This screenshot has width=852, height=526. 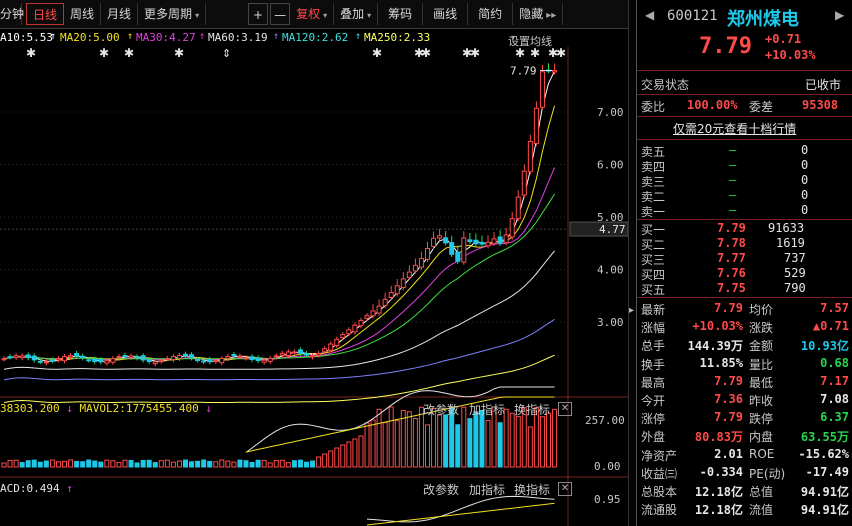 What do you see at coordinates (715, 346) in the screenshot?
I see `stat-value: 144.39万` at bounding box center [715, 346].